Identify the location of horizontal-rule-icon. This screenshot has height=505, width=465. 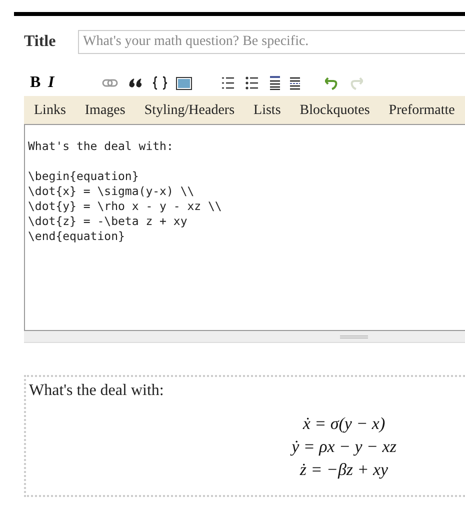
(295, 83).